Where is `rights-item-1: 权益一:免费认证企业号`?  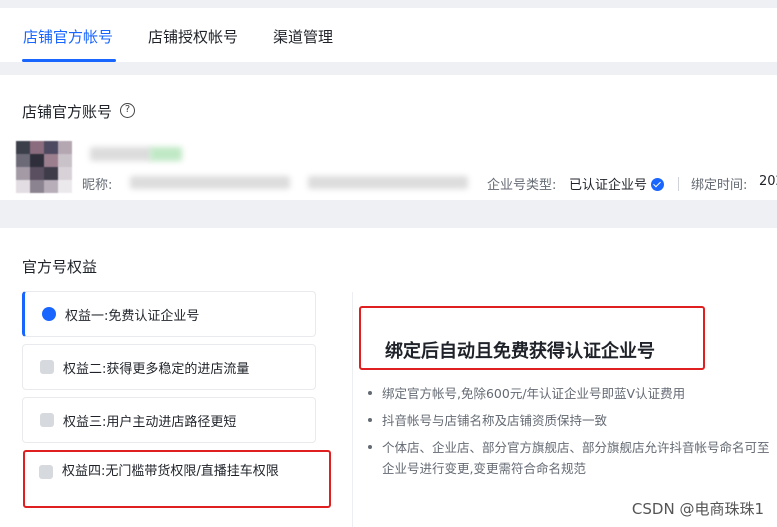 rights-item-1: 权益一:免费认证企业号 is located at coordinates (169, 314).